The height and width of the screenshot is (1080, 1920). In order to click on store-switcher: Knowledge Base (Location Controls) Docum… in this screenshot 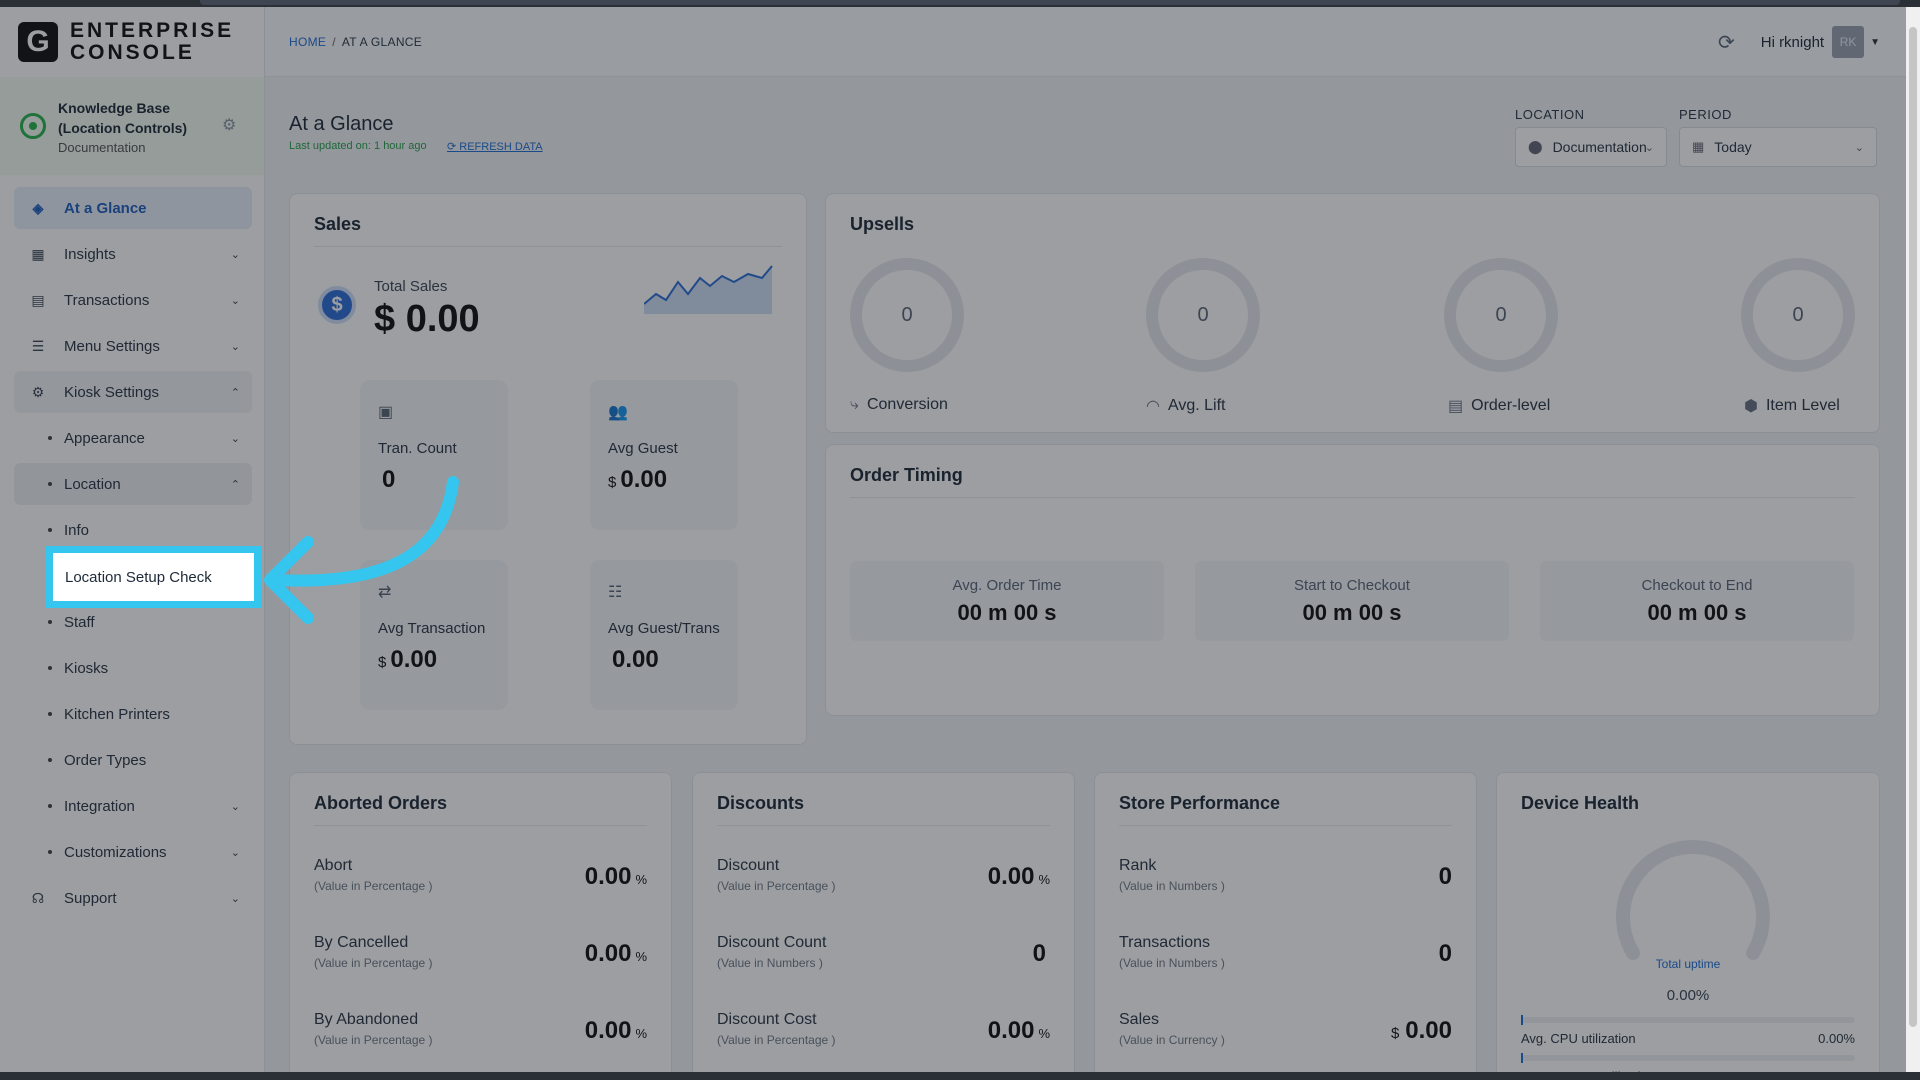, I will do `click(132, 126)`.